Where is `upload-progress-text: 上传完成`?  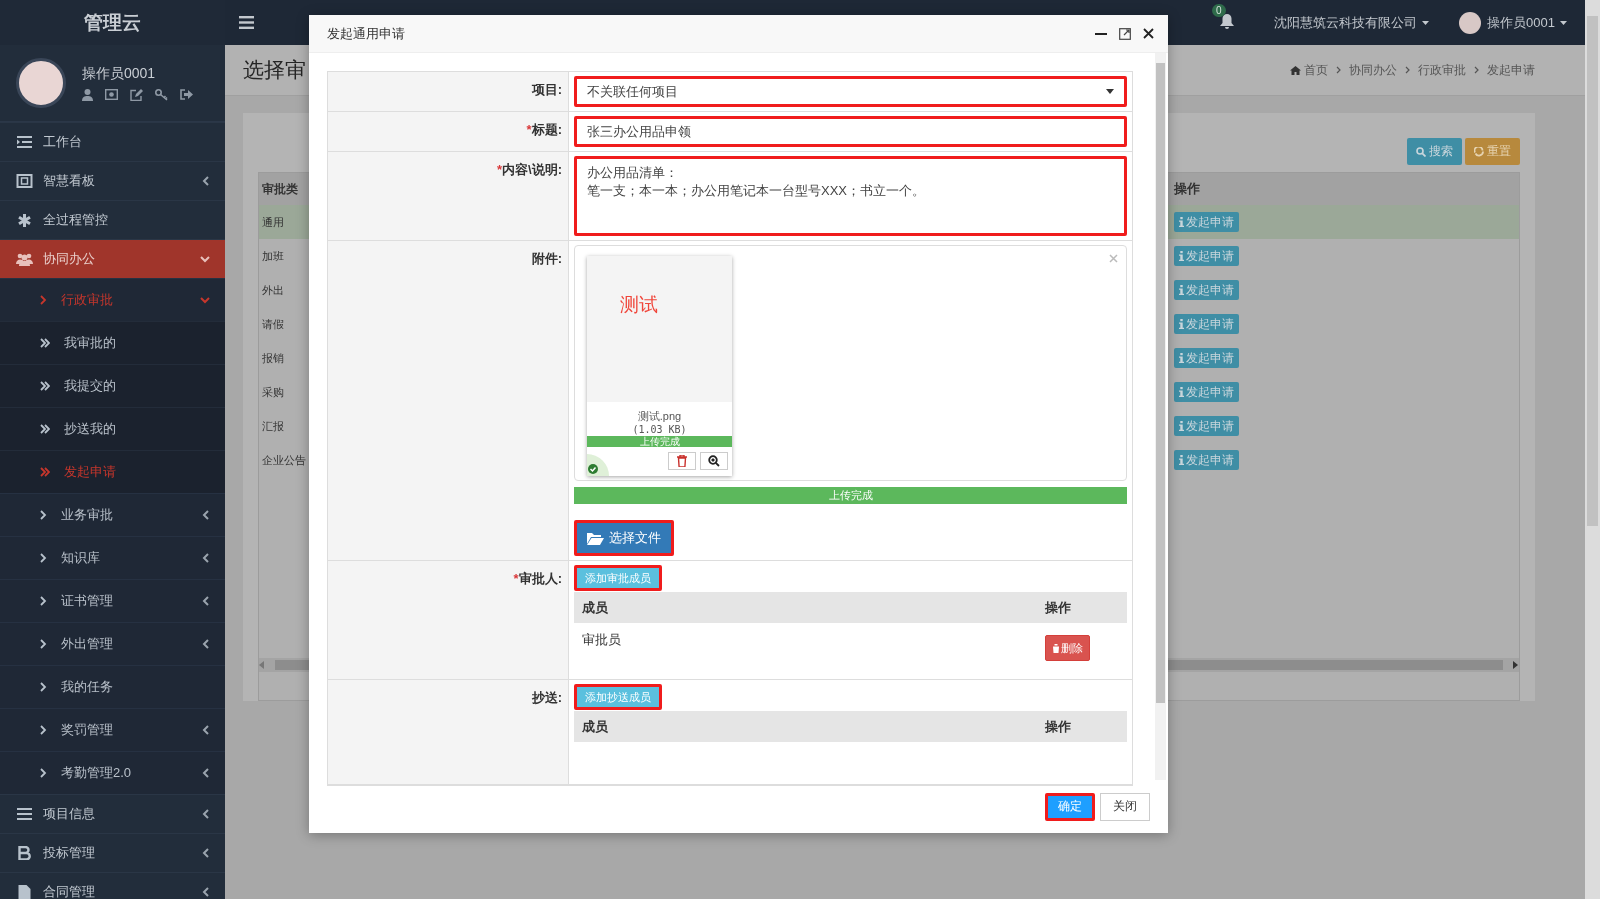 upload-progress-text: 上传完成 is located at coordinates (850, 495).